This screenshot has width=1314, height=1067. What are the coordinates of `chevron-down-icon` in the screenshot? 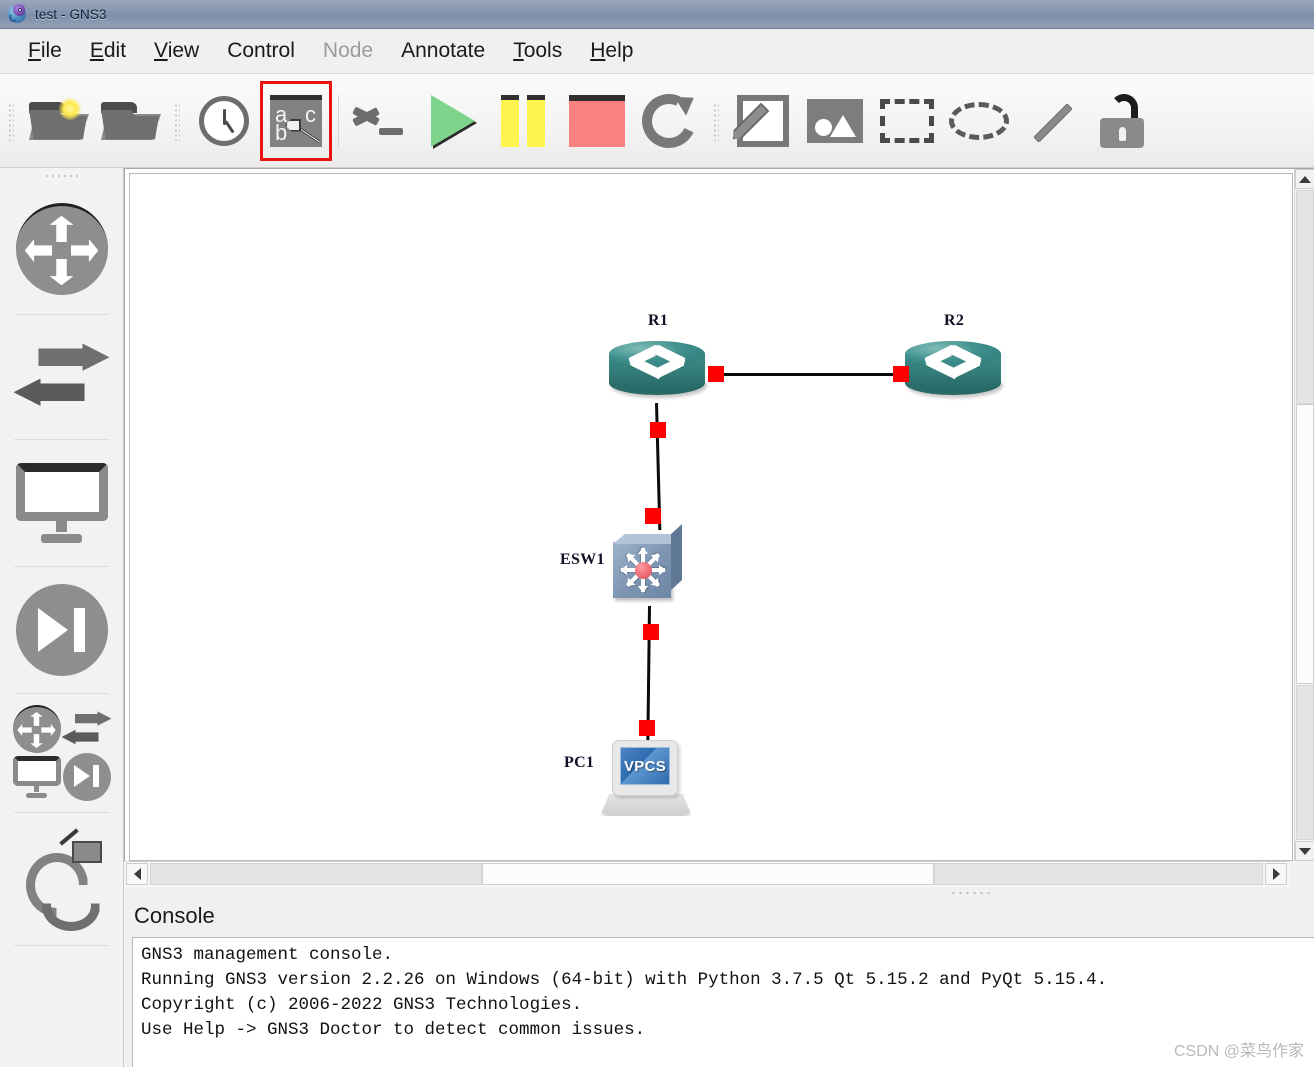 It's located at (1305, 851).